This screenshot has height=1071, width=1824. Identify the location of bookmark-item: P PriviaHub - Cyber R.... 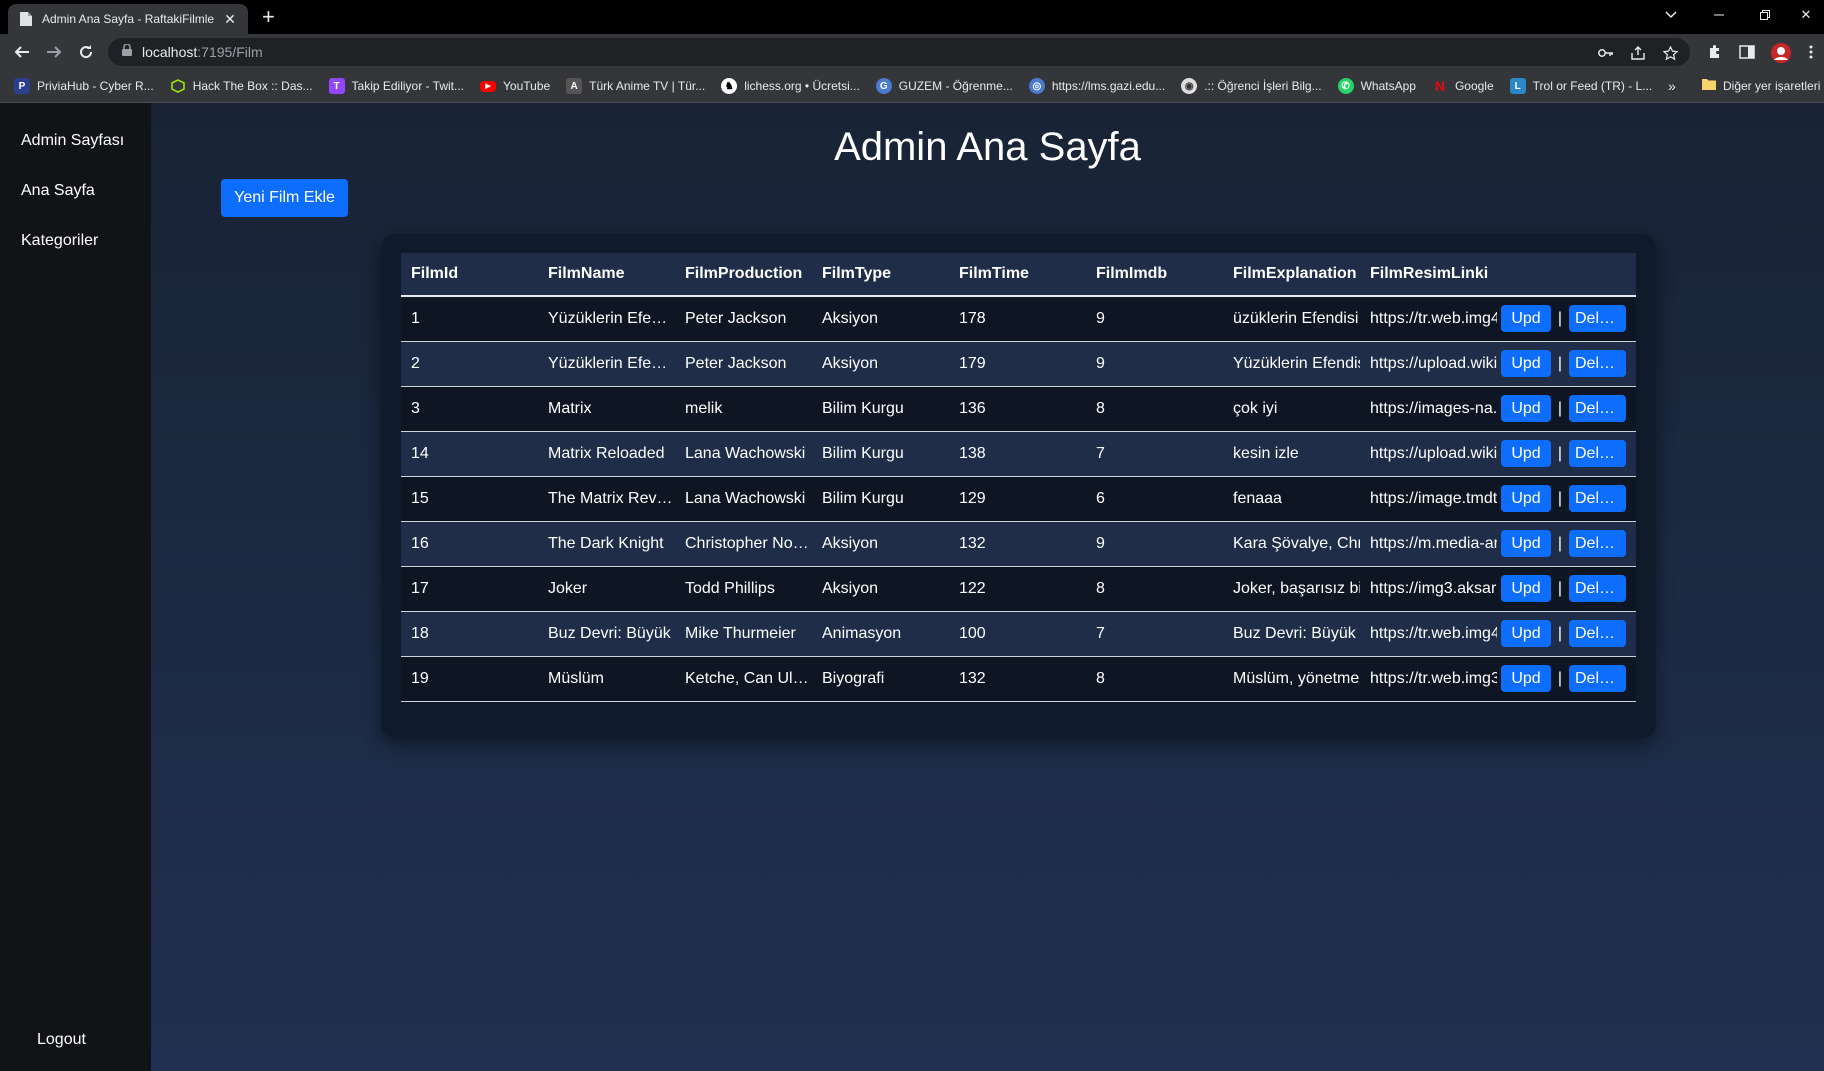
(84, 86).